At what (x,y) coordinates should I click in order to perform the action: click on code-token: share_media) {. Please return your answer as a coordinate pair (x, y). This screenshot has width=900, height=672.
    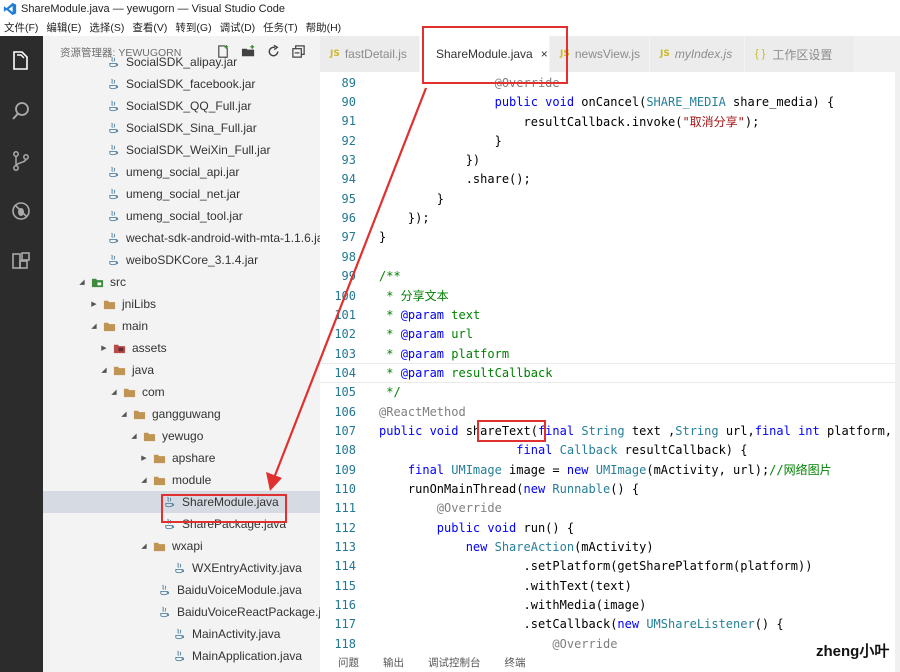
    Looking at the image, I should click on (780, 102).